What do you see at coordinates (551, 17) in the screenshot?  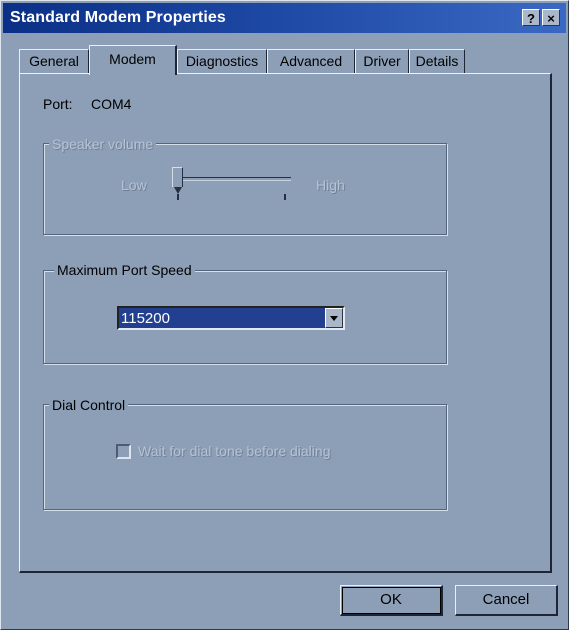 I see `close-button: ×` at bounding box center [551, 17].